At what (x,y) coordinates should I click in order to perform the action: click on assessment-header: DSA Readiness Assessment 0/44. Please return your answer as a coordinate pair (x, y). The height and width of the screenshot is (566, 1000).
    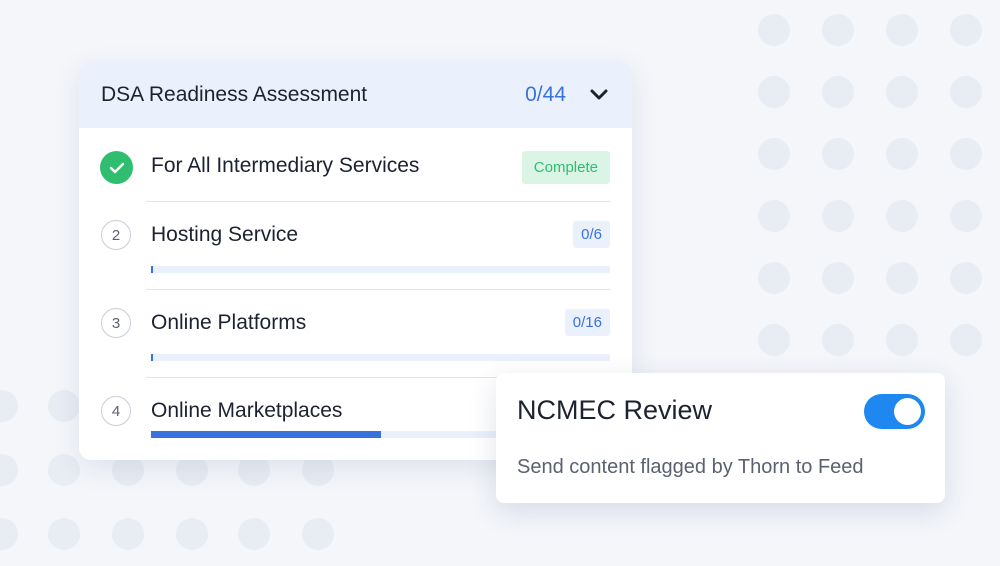
    Looking at the image, I should click on (355, 95).